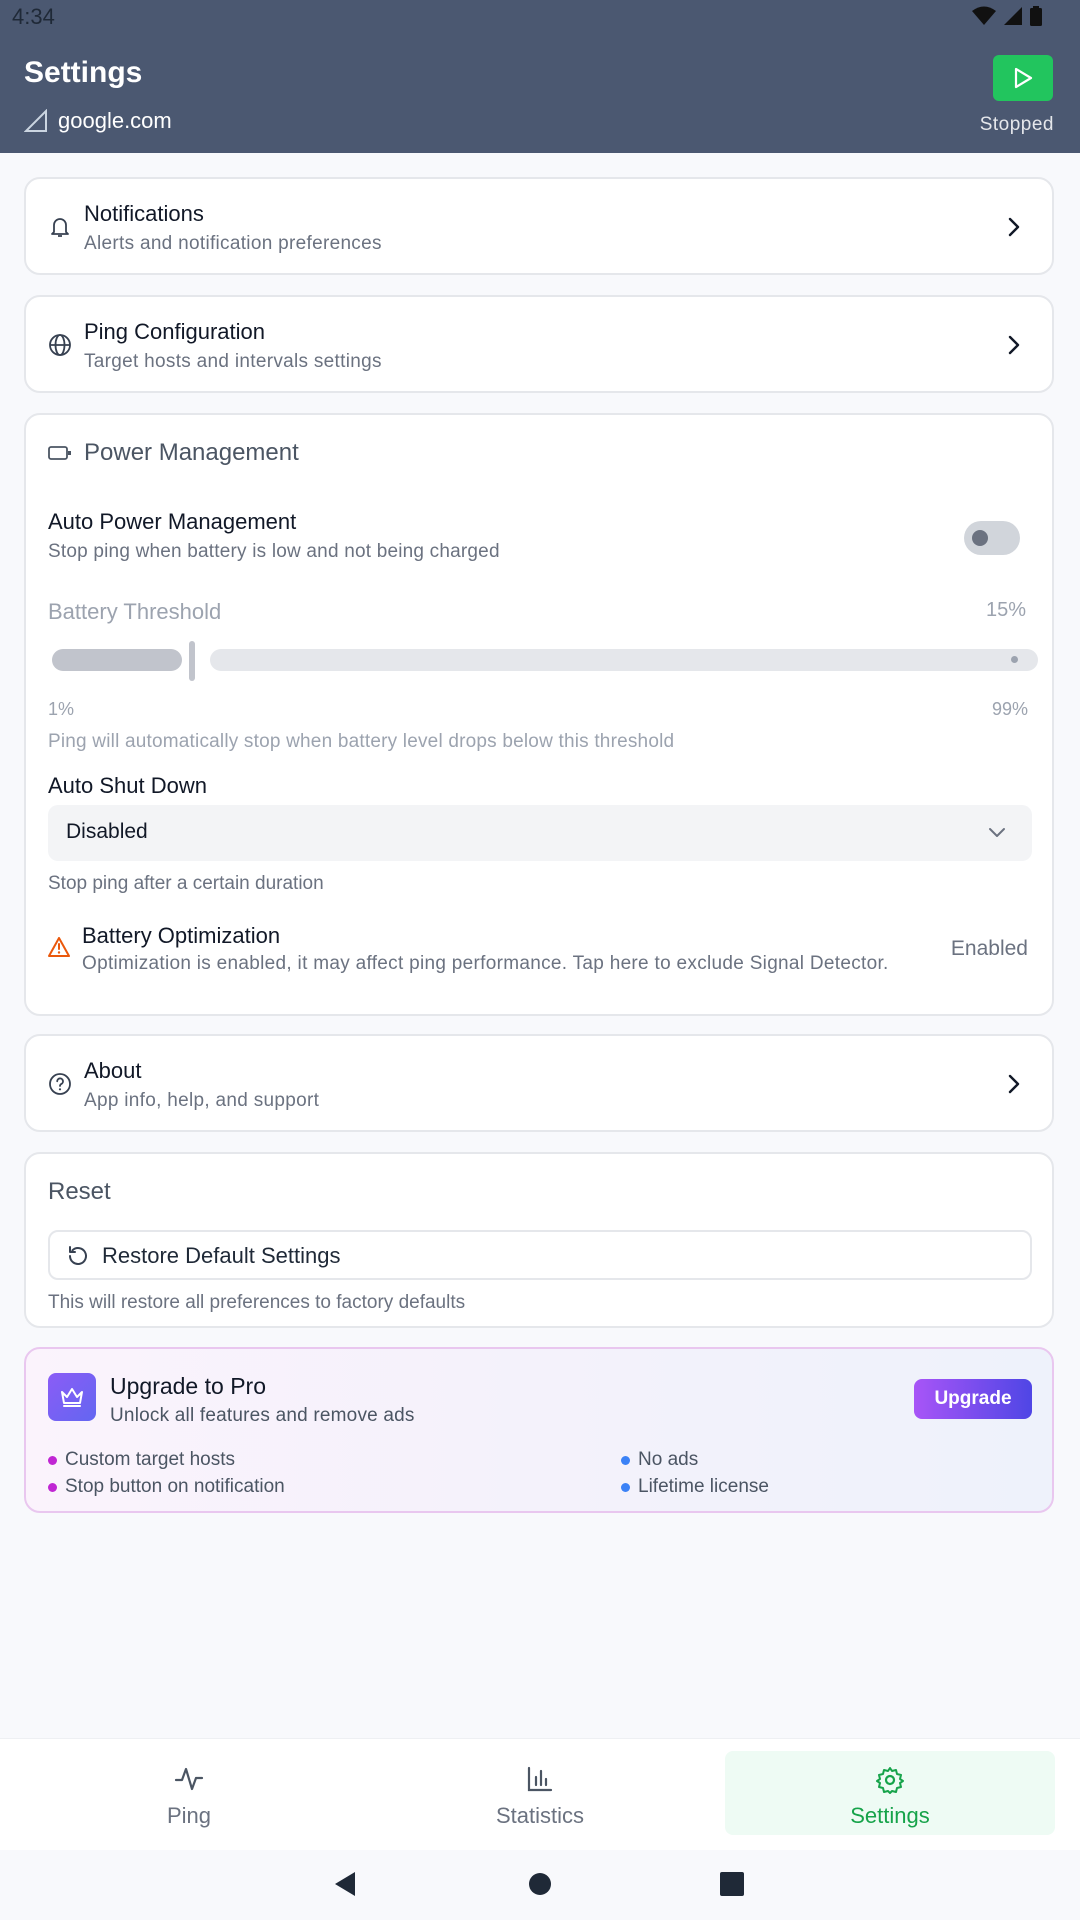 The height and width of the screenshot is (1920, 1080). Describe the element at coordinates (186, 883) in the screenshot. I see `auto-shutdown-note: Stop ping after a certain duration` at that location.